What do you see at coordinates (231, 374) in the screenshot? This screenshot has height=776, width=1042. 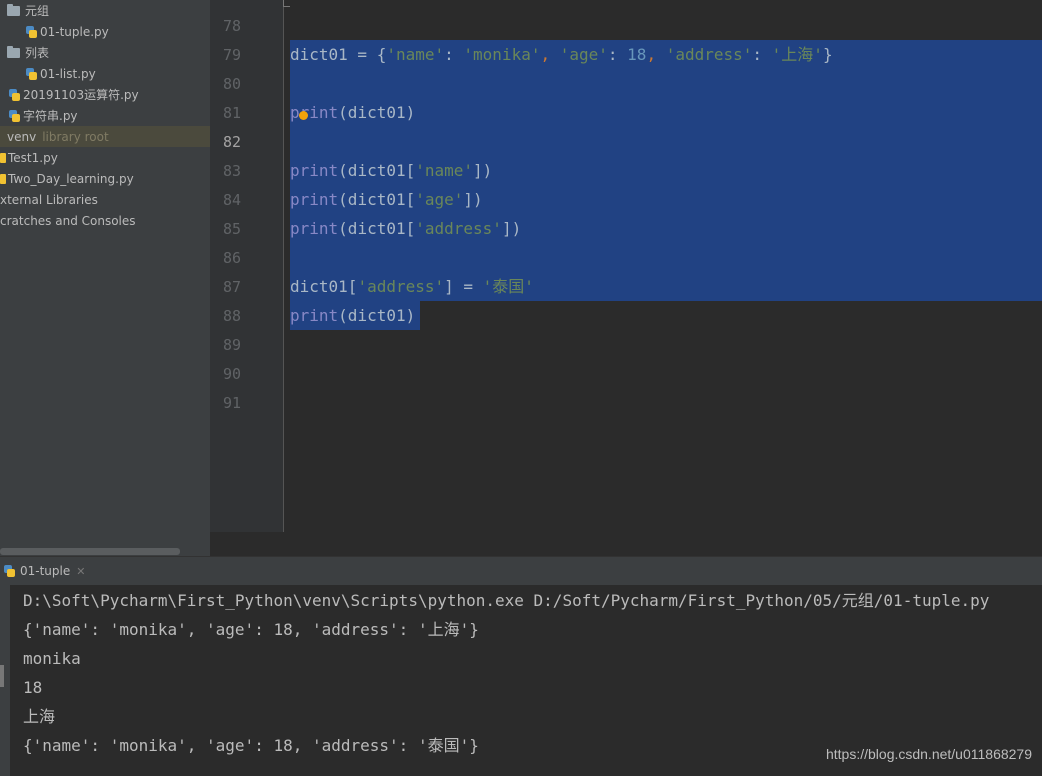 I see `line-number: 90` at bounding box center [231, 374].